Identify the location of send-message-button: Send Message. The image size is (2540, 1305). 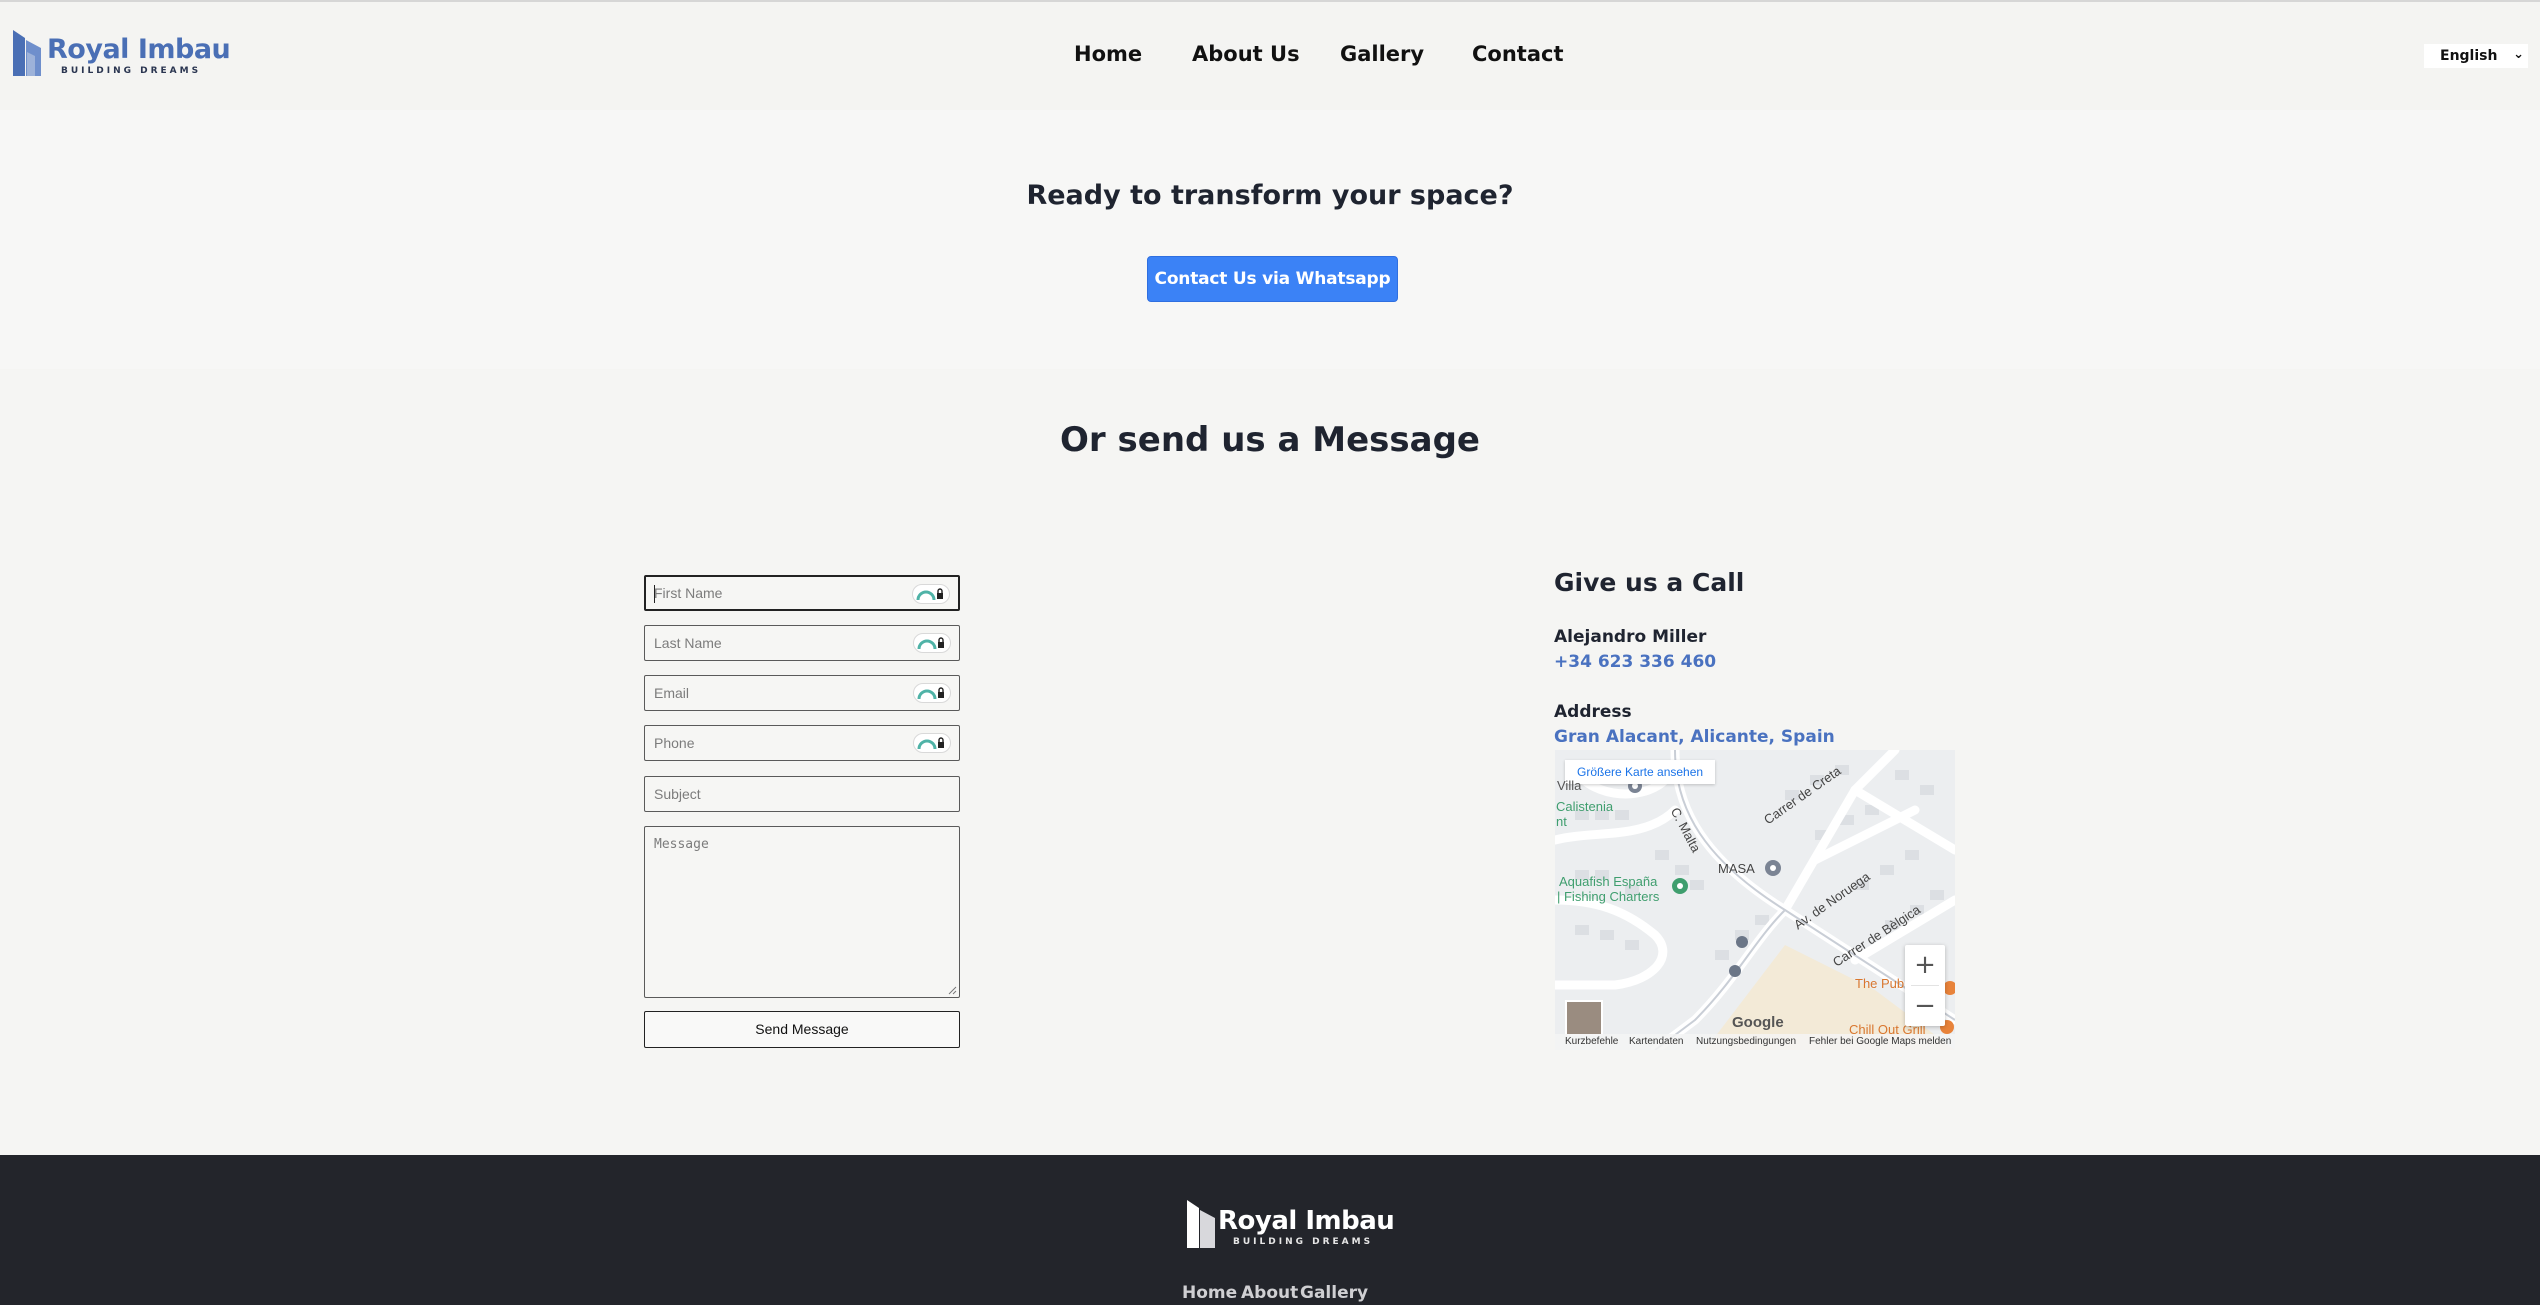
(802, 1029).